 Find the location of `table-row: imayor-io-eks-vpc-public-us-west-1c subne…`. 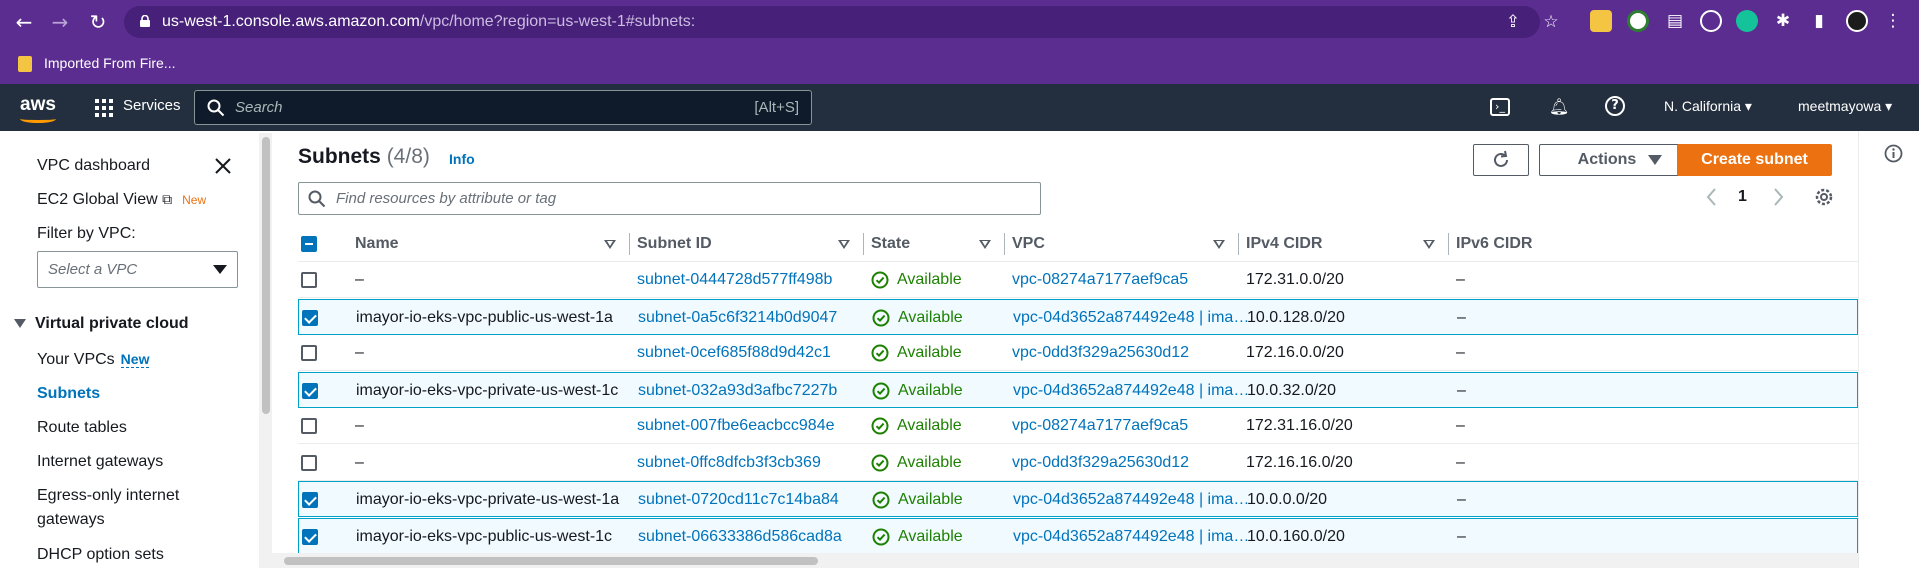

table-row: imayor-io-eks-vpc-public-us-west-1c subne… is located at coordinates (1078, 535).